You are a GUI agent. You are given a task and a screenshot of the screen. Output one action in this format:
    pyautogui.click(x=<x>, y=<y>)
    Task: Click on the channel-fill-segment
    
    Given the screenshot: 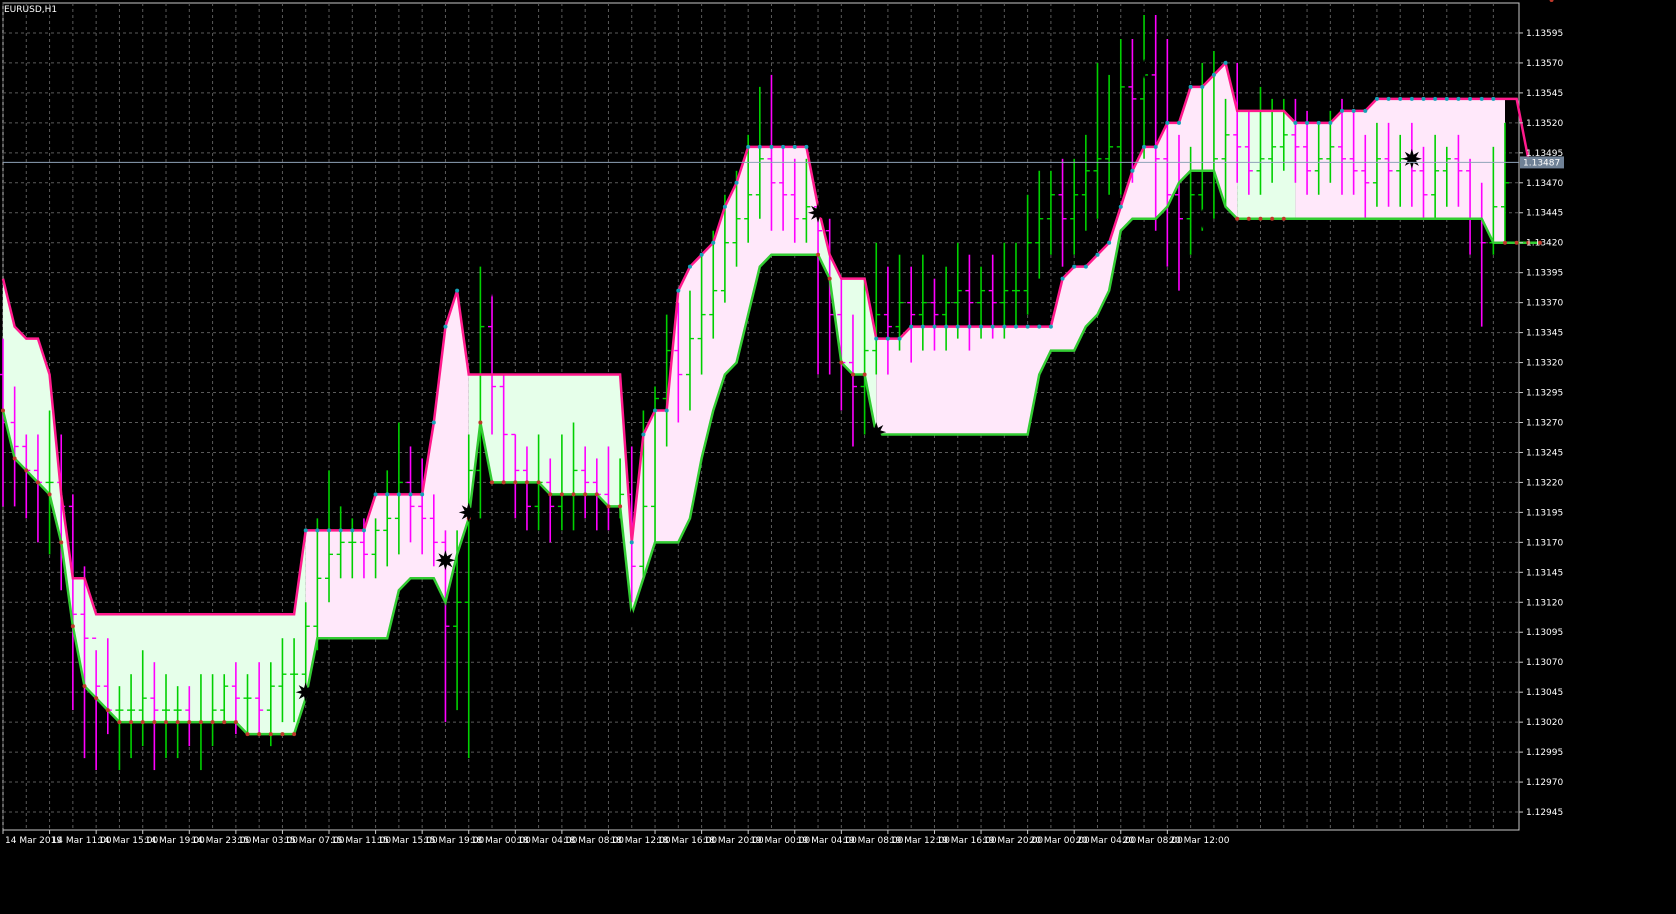 What is the action you would take?
    pyautogui.click(x=1266, y=164)
    